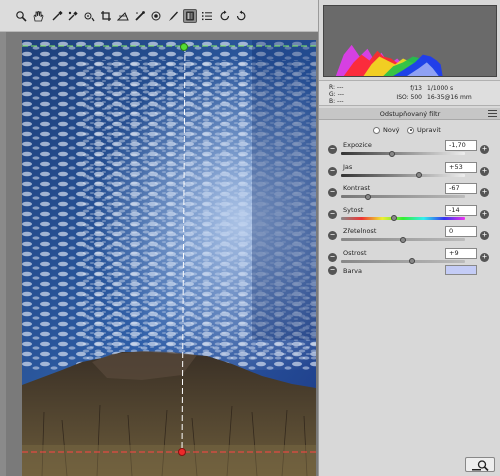 The width and height of the screenshot is (500, 476). Describe the element at coordinates (403, 175) in the screenshot. I see `jas-slider-track` at that location.